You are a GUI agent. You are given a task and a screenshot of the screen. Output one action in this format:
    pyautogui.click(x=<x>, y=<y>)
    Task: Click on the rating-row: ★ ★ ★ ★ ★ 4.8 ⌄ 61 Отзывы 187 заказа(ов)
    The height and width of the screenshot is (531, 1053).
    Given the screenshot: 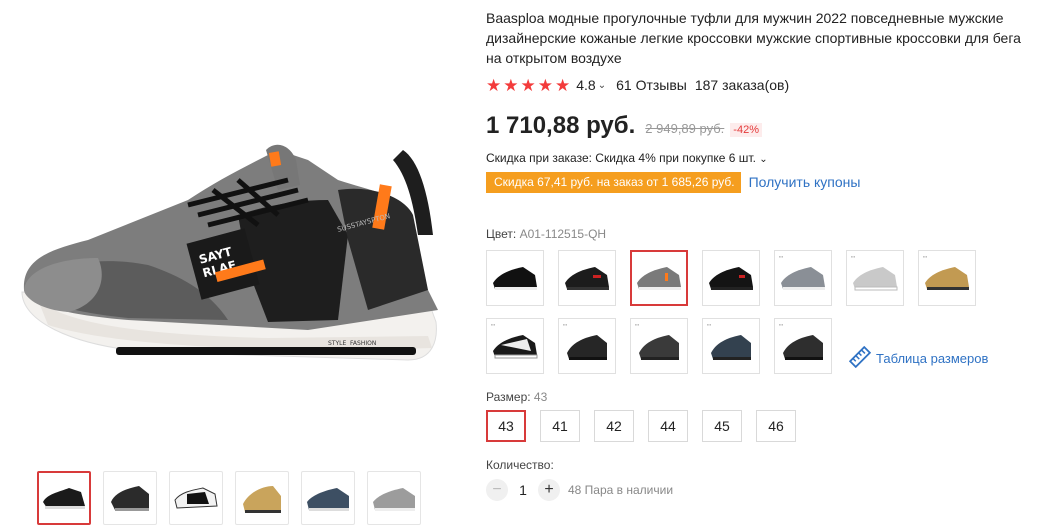 What is the action you would take?
    pyautogui.click(x=766, y=85)
    